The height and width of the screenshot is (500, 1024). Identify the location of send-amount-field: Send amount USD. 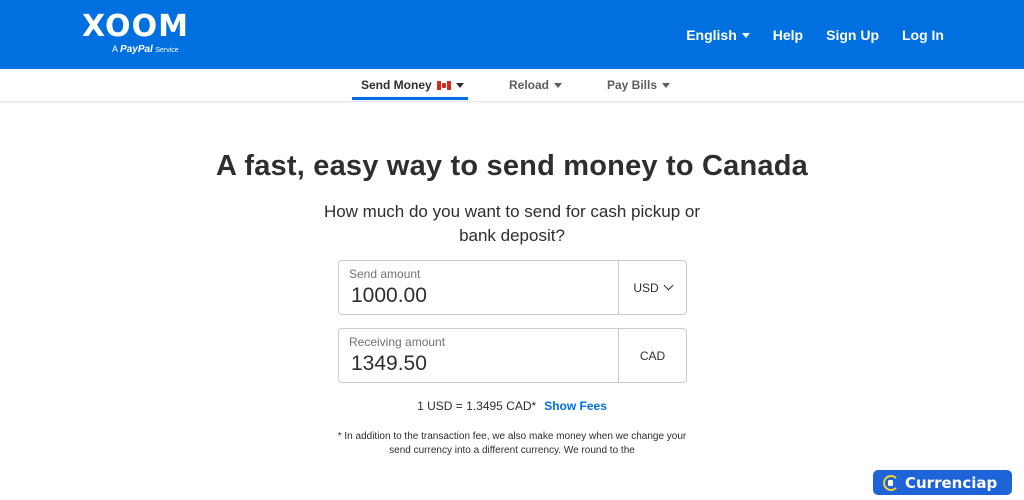
(512, 287).